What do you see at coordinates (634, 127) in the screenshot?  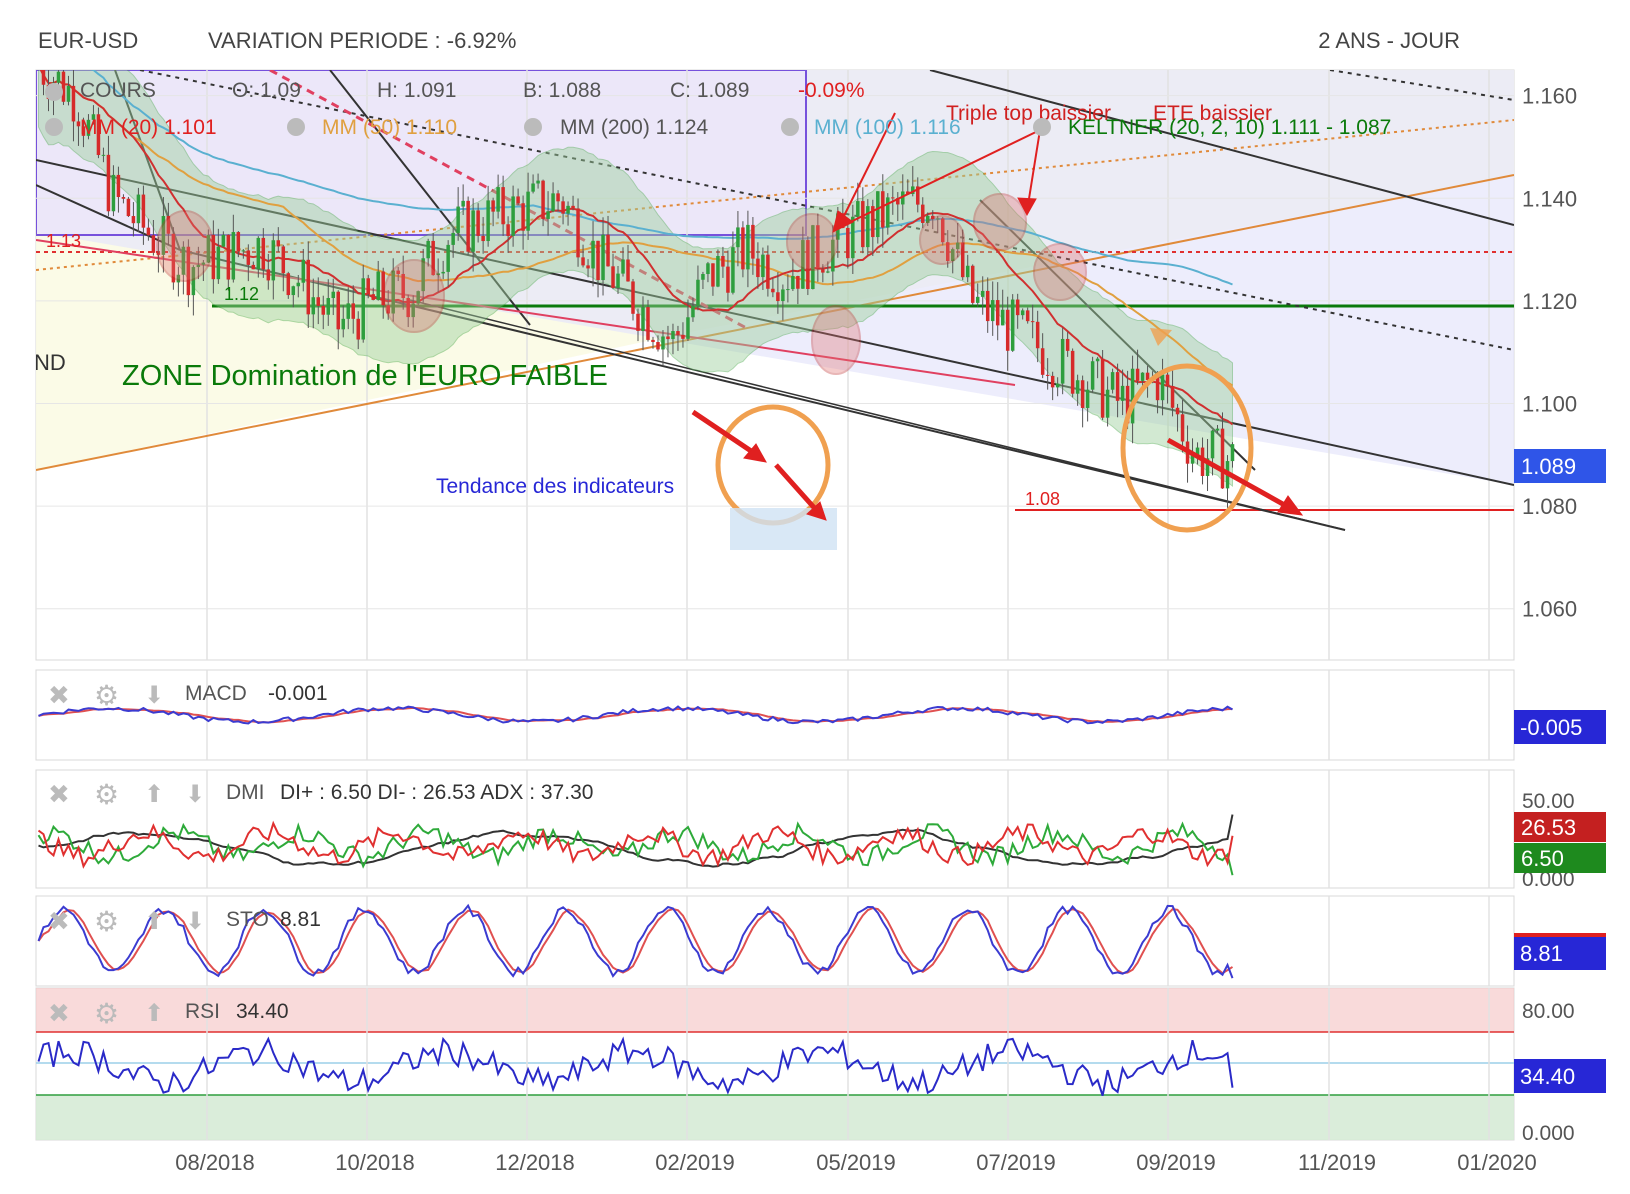 I see `mm200-label: MM (200) 1.124` at bounding box center [634, 127].